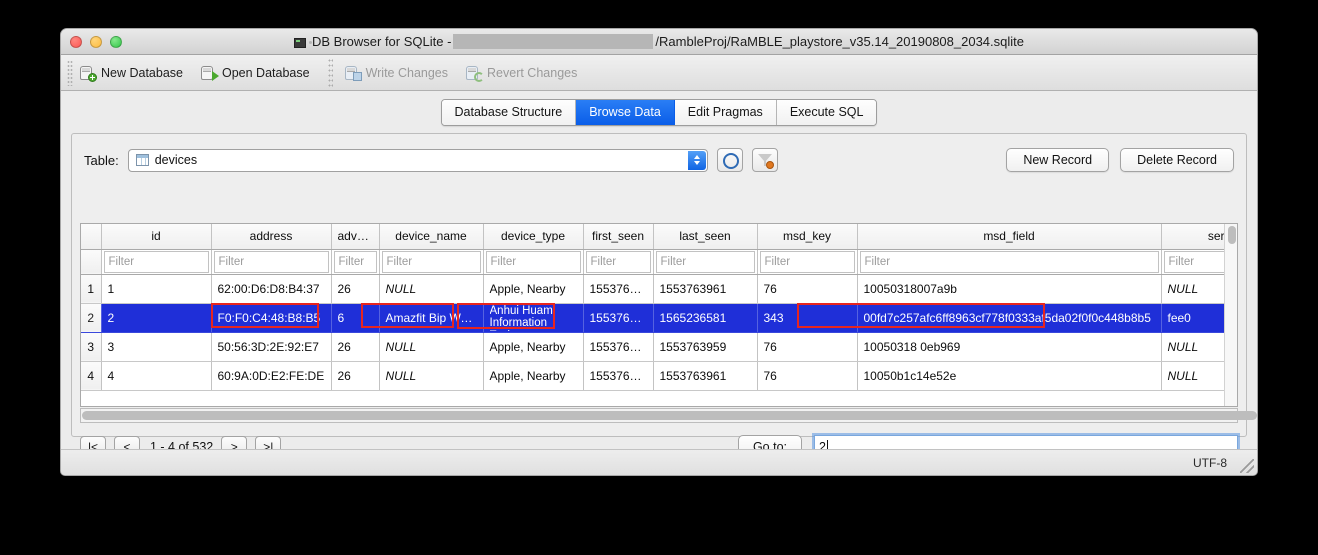 The height and width of the screenshot is (555, 1318). I want to click on filter-cell-device-type: Filter, so click(533, 262).